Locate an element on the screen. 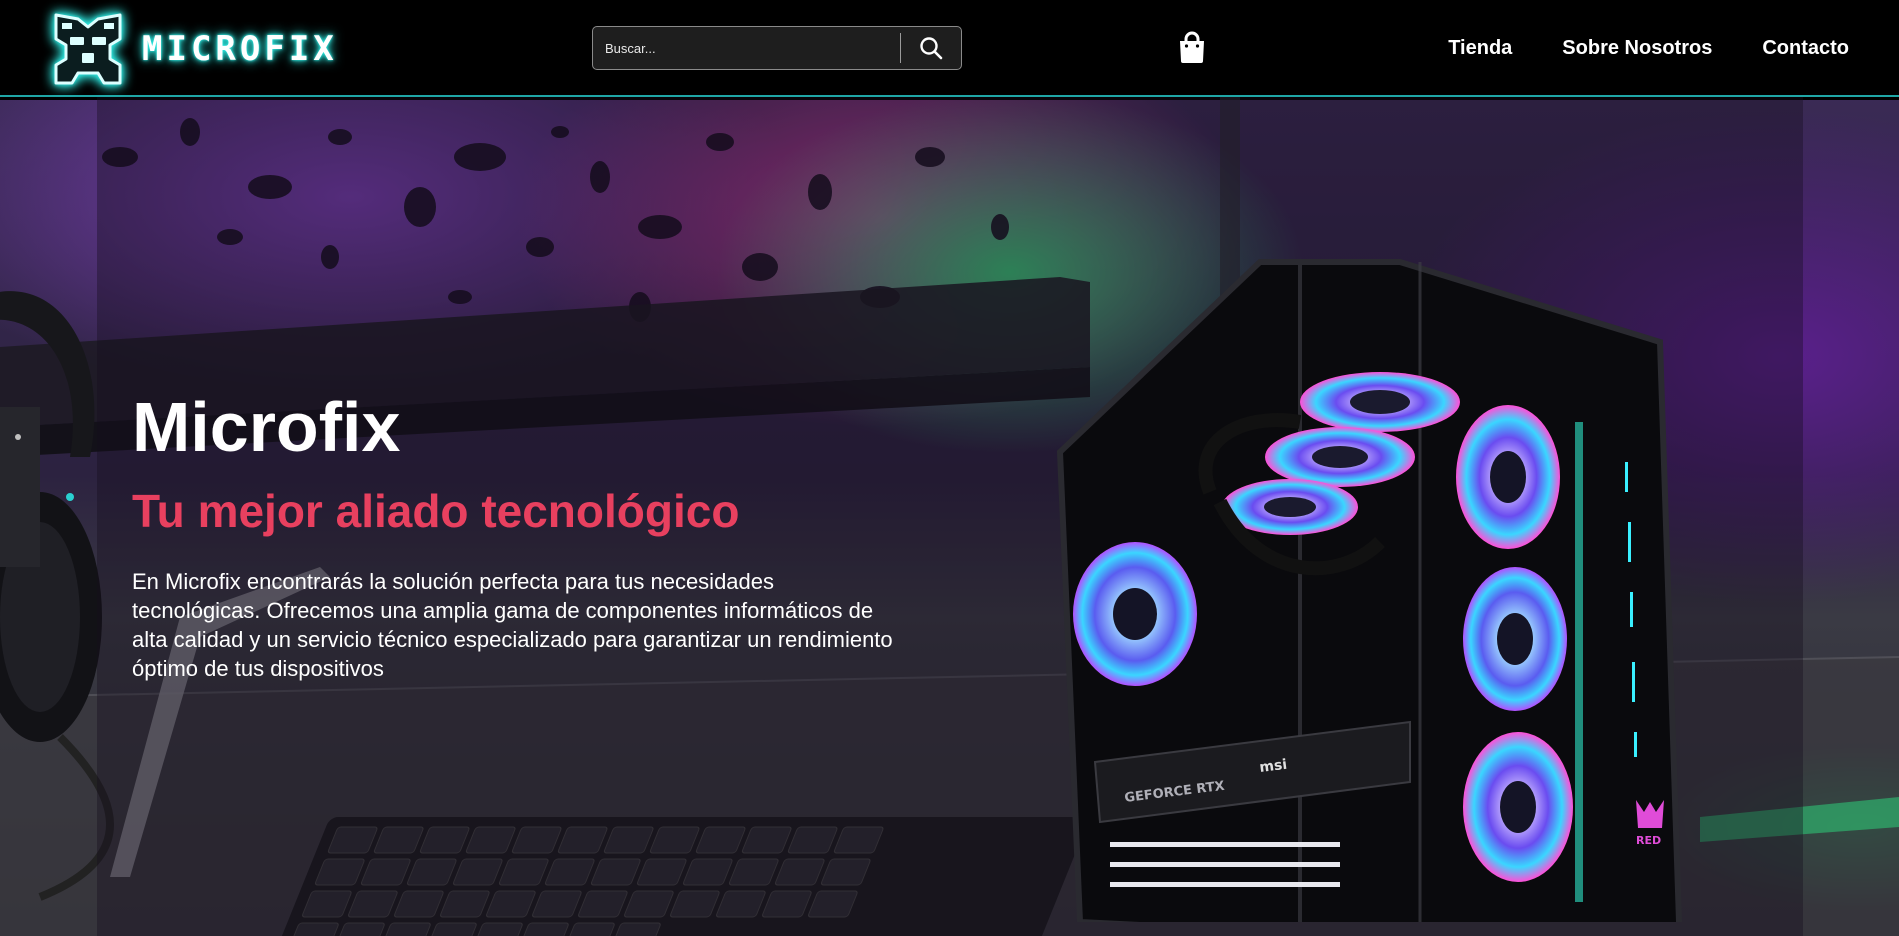 Image resolution: width=1899 pixels, height=936 pixels. nav-link-contacto: Contacto is located at coordinates (1805, 48).